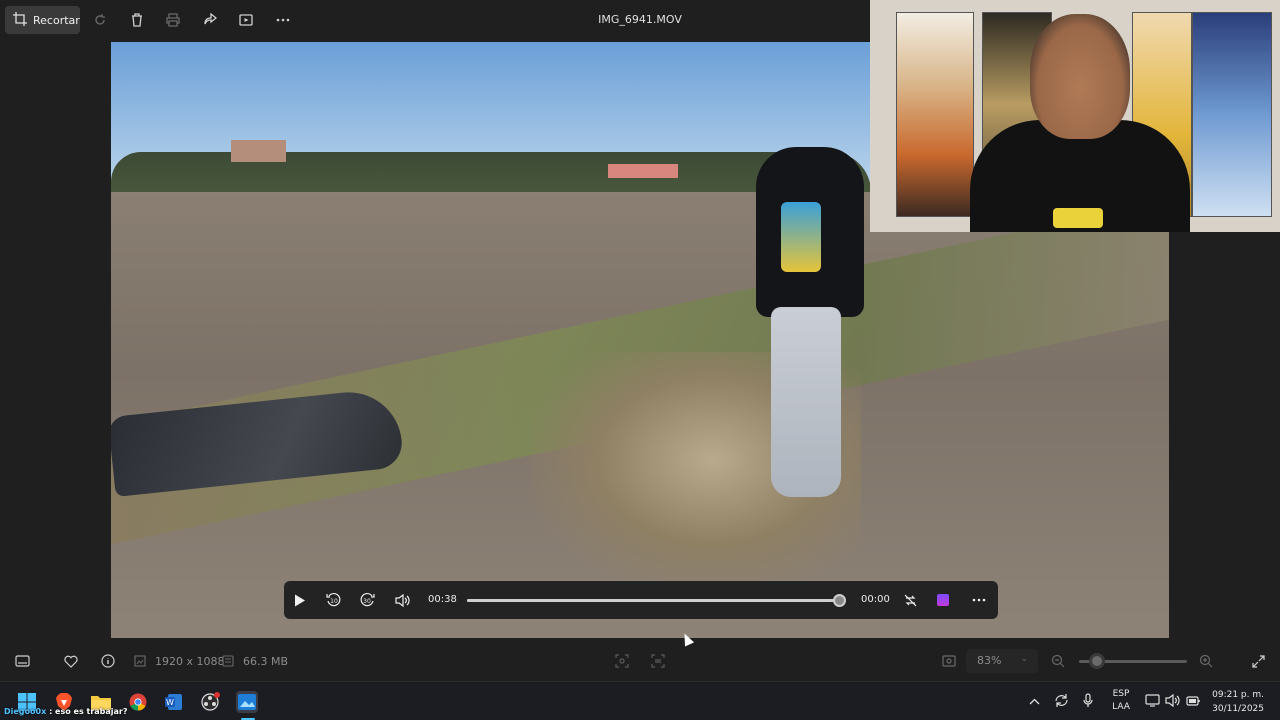 The image size is (1280, 720). What do you see at coordinates (20, 20) in the screenshot?
I see `crop-icon` at bounding box center [20, 20].